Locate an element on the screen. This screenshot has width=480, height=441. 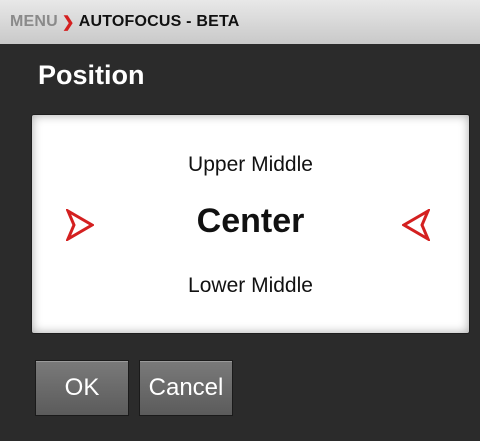
scroll-left-arrow-icon is located at coordinates (416, 225).